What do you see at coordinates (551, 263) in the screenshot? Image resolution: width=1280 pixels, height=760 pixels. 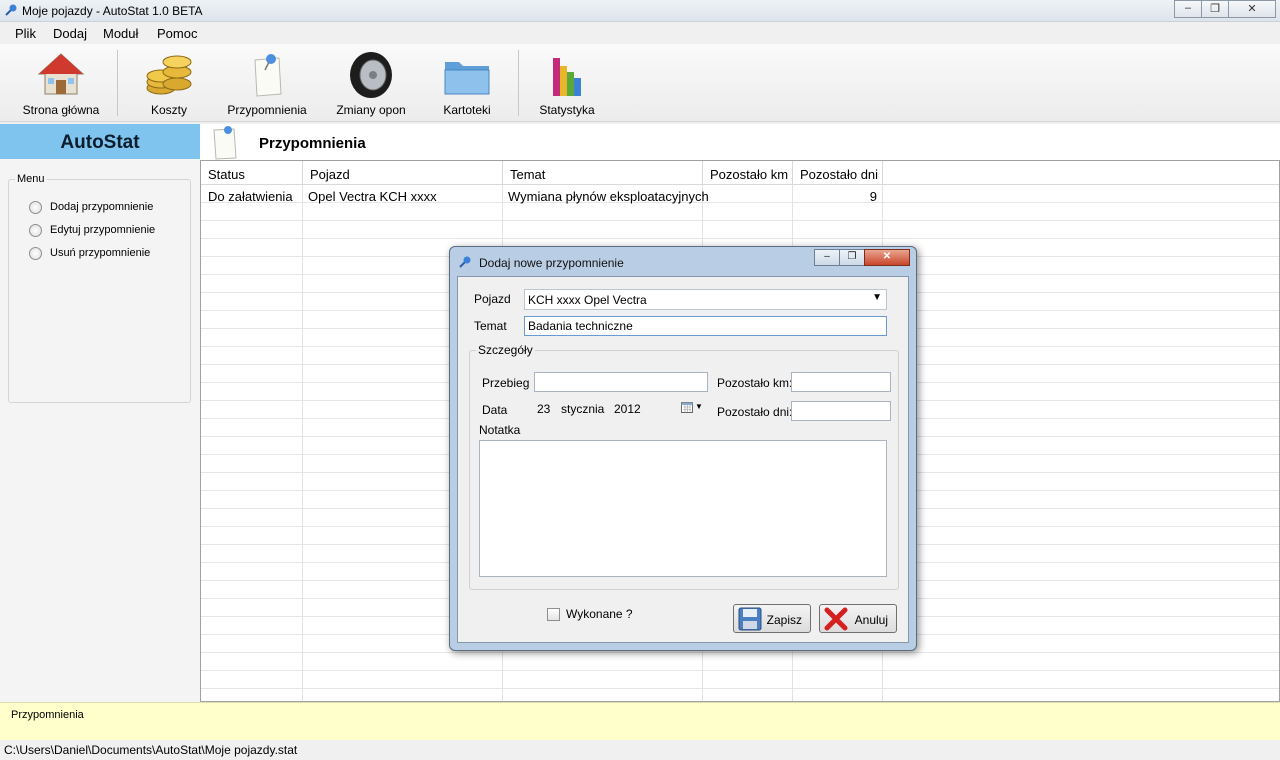 I see `dialog-title: Dodaj nowe przypomnienie` at bounding box center [551, 263].